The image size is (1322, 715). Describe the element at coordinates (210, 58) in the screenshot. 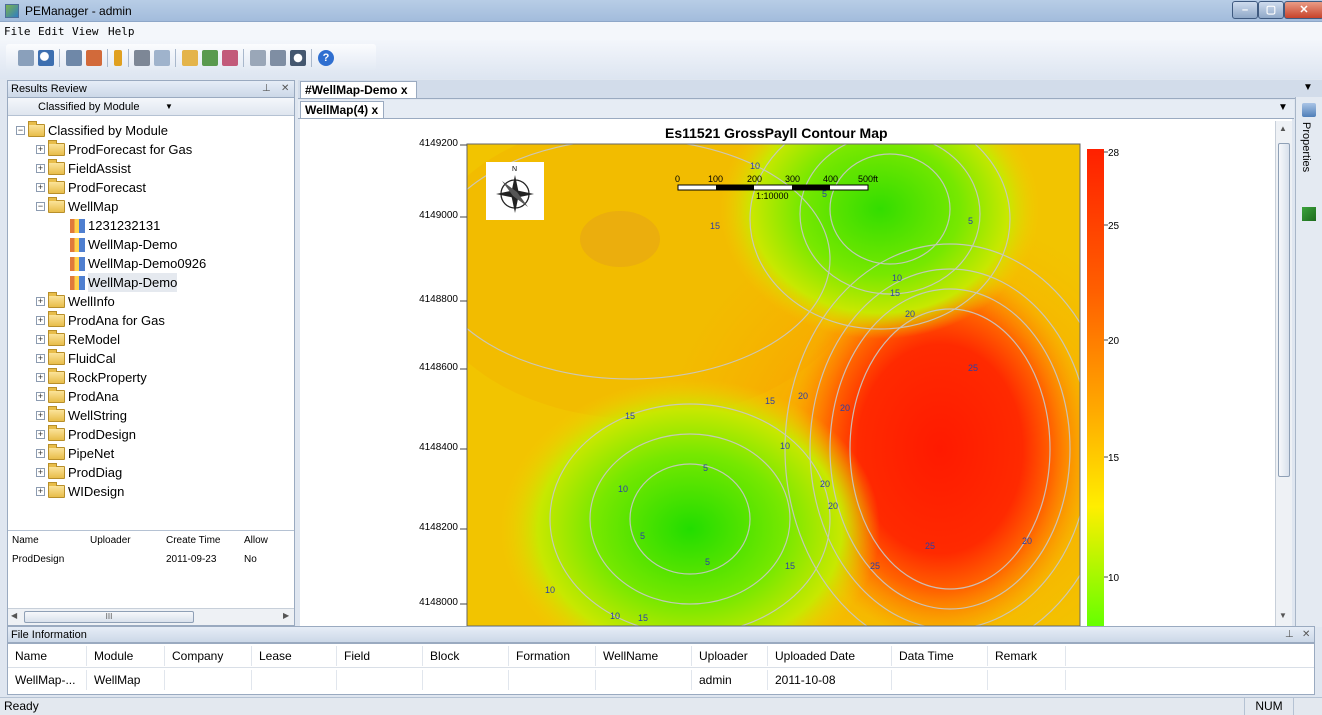

I see `upload-icon` at that location.